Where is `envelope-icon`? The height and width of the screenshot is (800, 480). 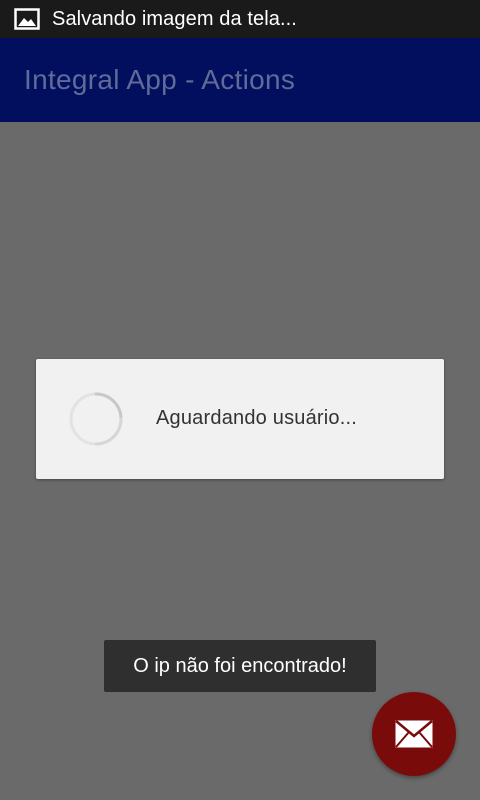
envelope-icon is located at coordinates (414, 734).